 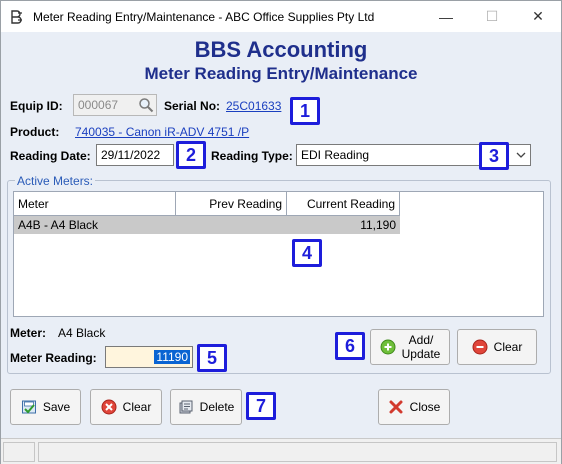 What do you see at coordinates (231, 204) in the screenshot?
I see `column-header-prev-reading: Prev Reading` at bounding box center [231, 204].